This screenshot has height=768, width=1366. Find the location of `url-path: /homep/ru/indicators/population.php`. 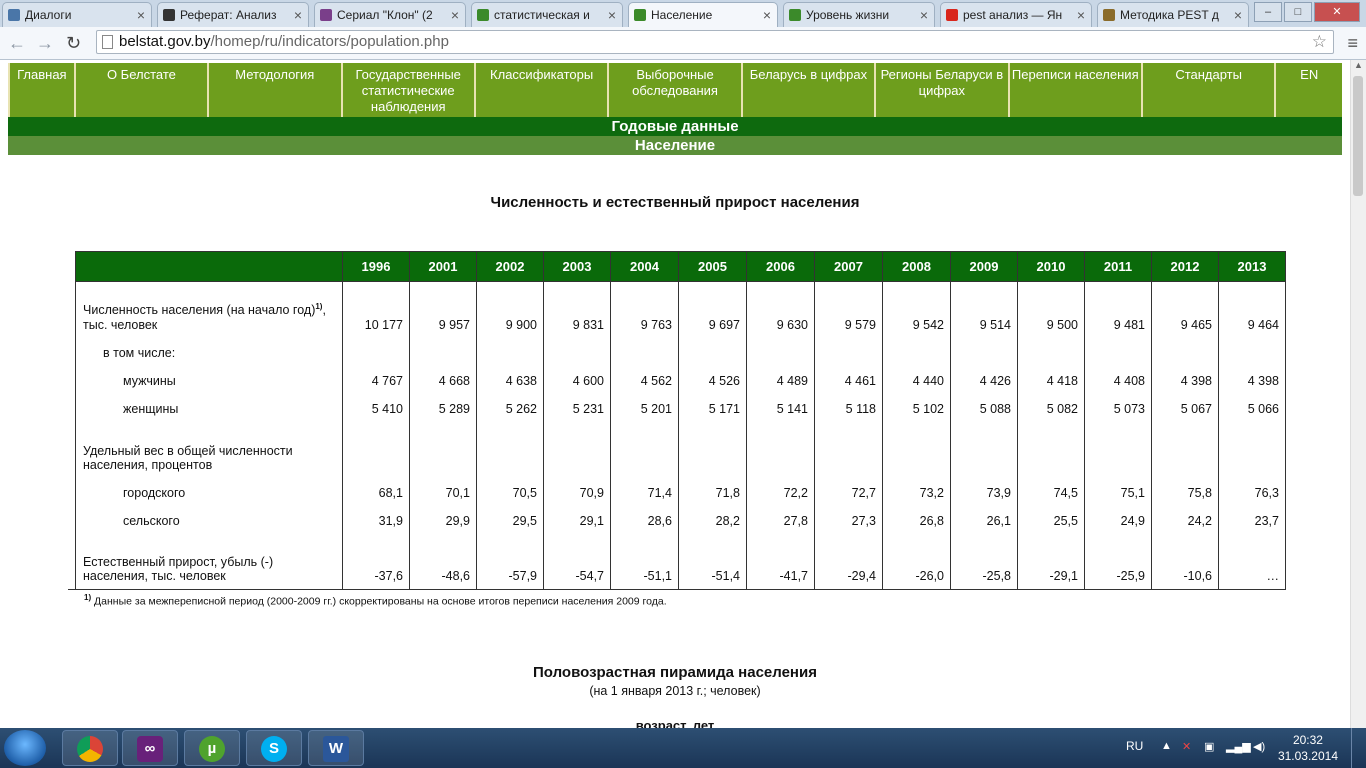

url-path: /homep/ru/indicators/population.php is located at coordinates (329, 41).